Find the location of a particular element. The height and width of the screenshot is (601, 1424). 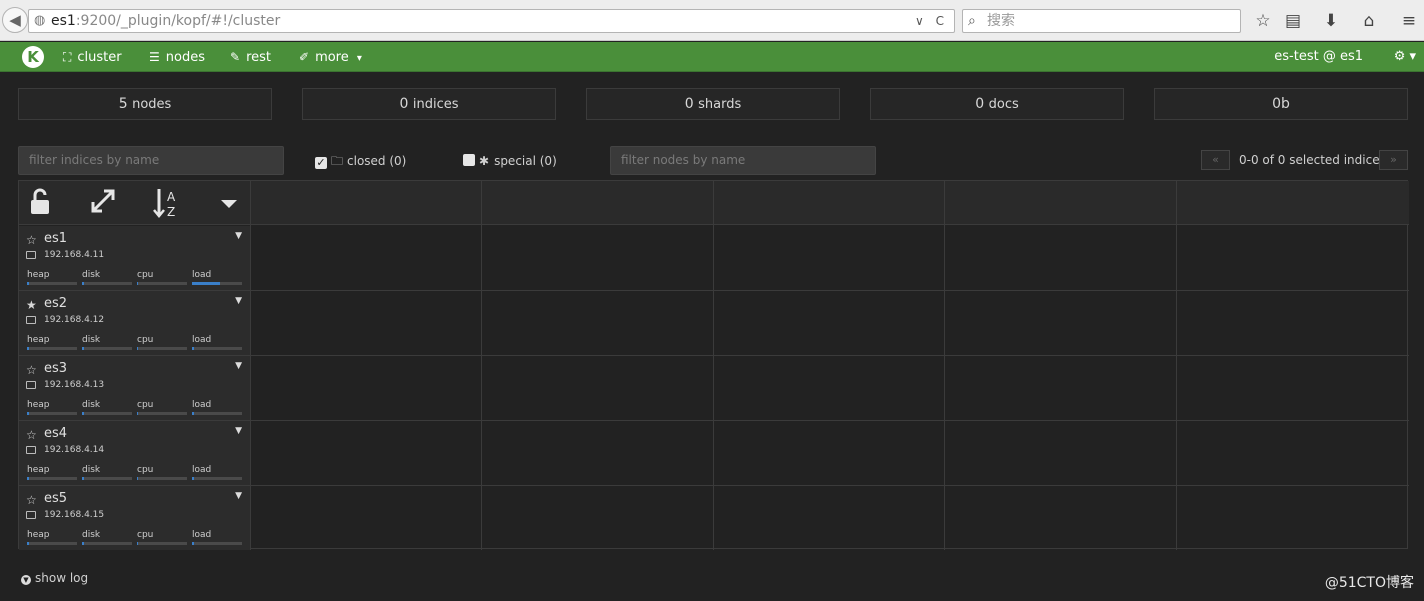

node-ip: 192.168.4.14 is located at coordinates (74, 450).